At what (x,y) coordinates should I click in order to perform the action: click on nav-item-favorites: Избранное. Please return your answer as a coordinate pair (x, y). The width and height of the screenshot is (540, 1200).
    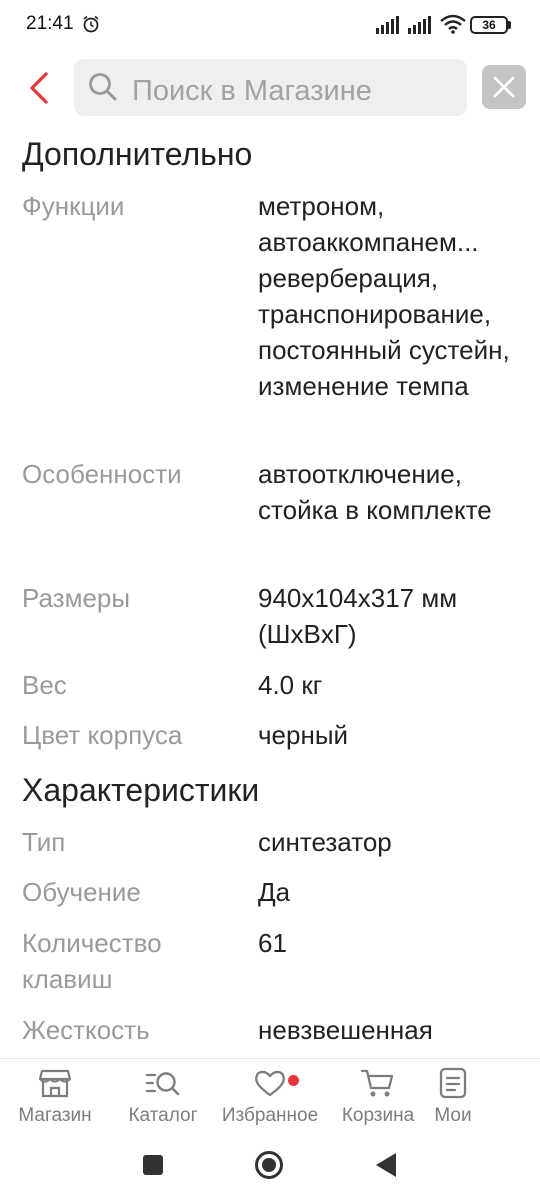
    Looking at the image, I should click on (270, 1103).